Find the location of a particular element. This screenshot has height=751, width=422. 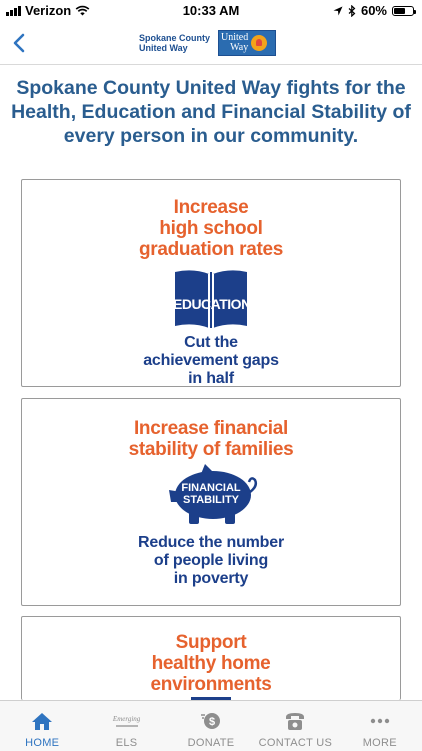

back-chevron-icon is located at coordinates (20, 43).